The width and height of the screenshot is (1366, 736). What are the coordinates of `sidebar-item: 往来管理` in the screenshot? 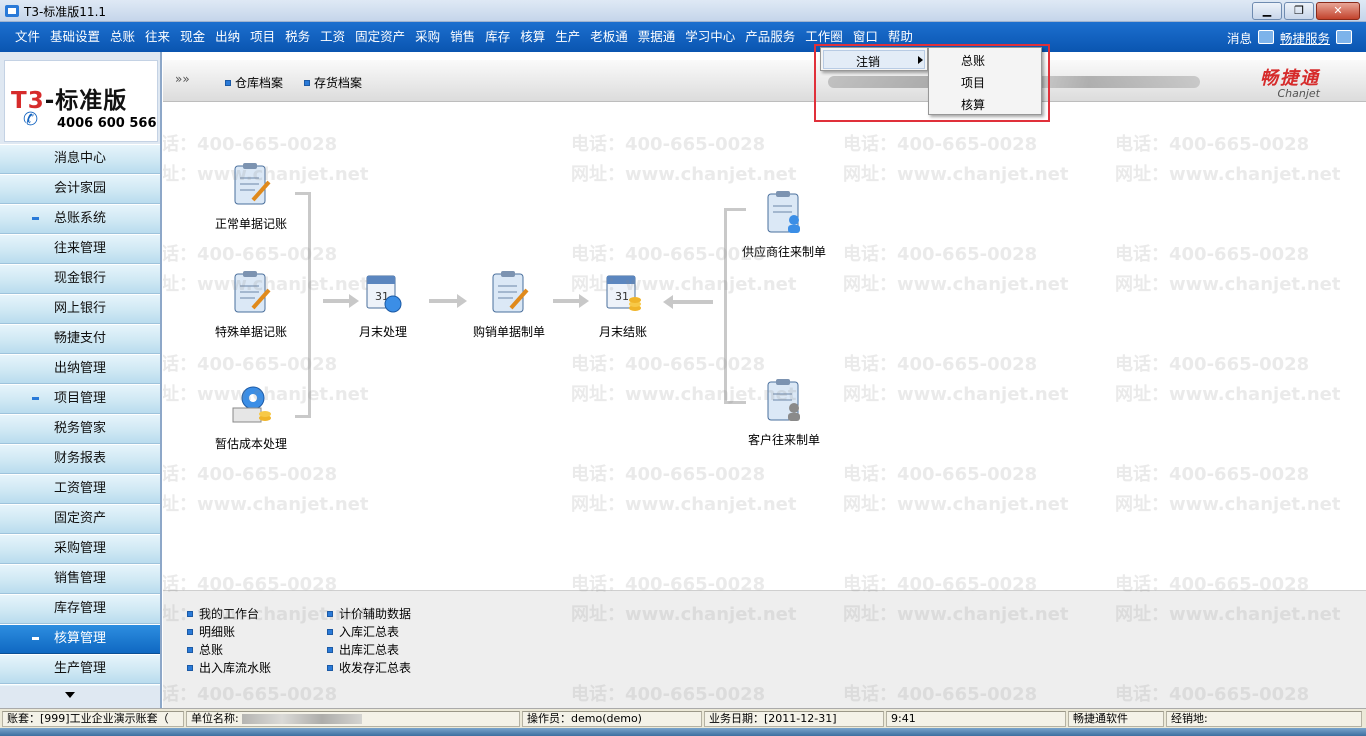 It's located at (80, 249).